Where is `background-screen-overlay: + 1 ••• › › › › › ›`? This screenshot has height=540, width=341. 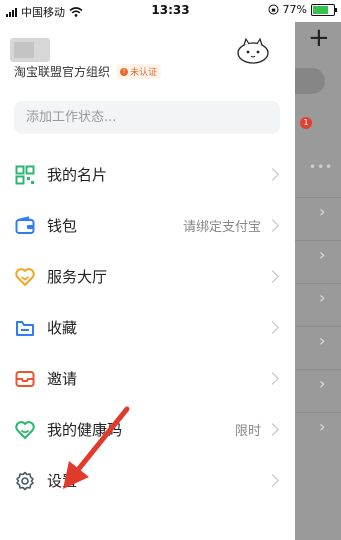
background-screen-overlay: + 1 ••• › › › › › › is located at coordinates (318, 281).